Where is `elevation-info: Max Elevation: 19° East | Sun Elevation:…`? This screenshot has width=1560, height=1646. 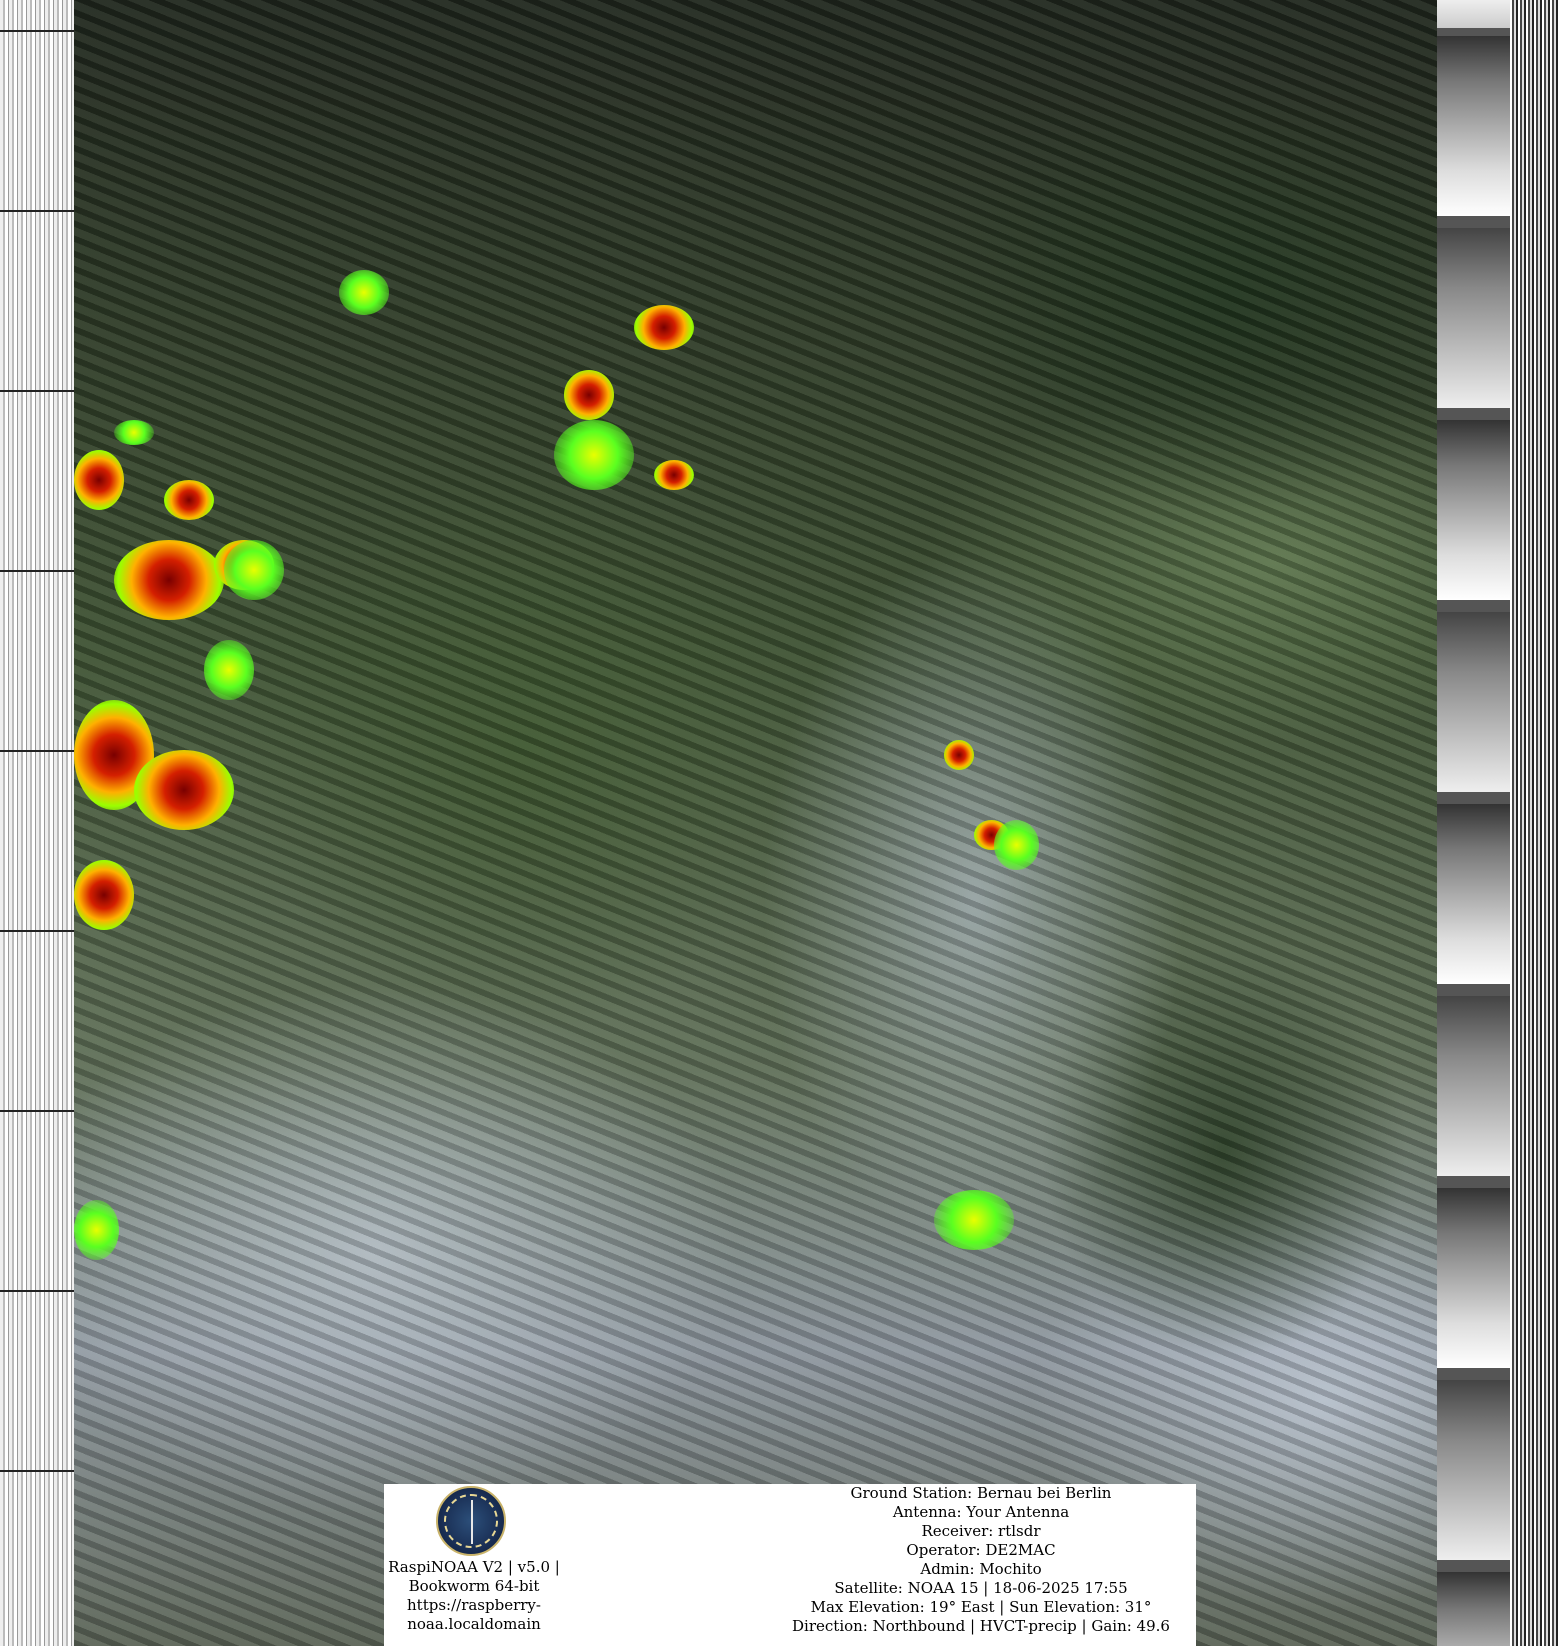 elevation-info: Max Elevation: 19° East | Sun Elevation:… is located at coordinates (981, 1607).